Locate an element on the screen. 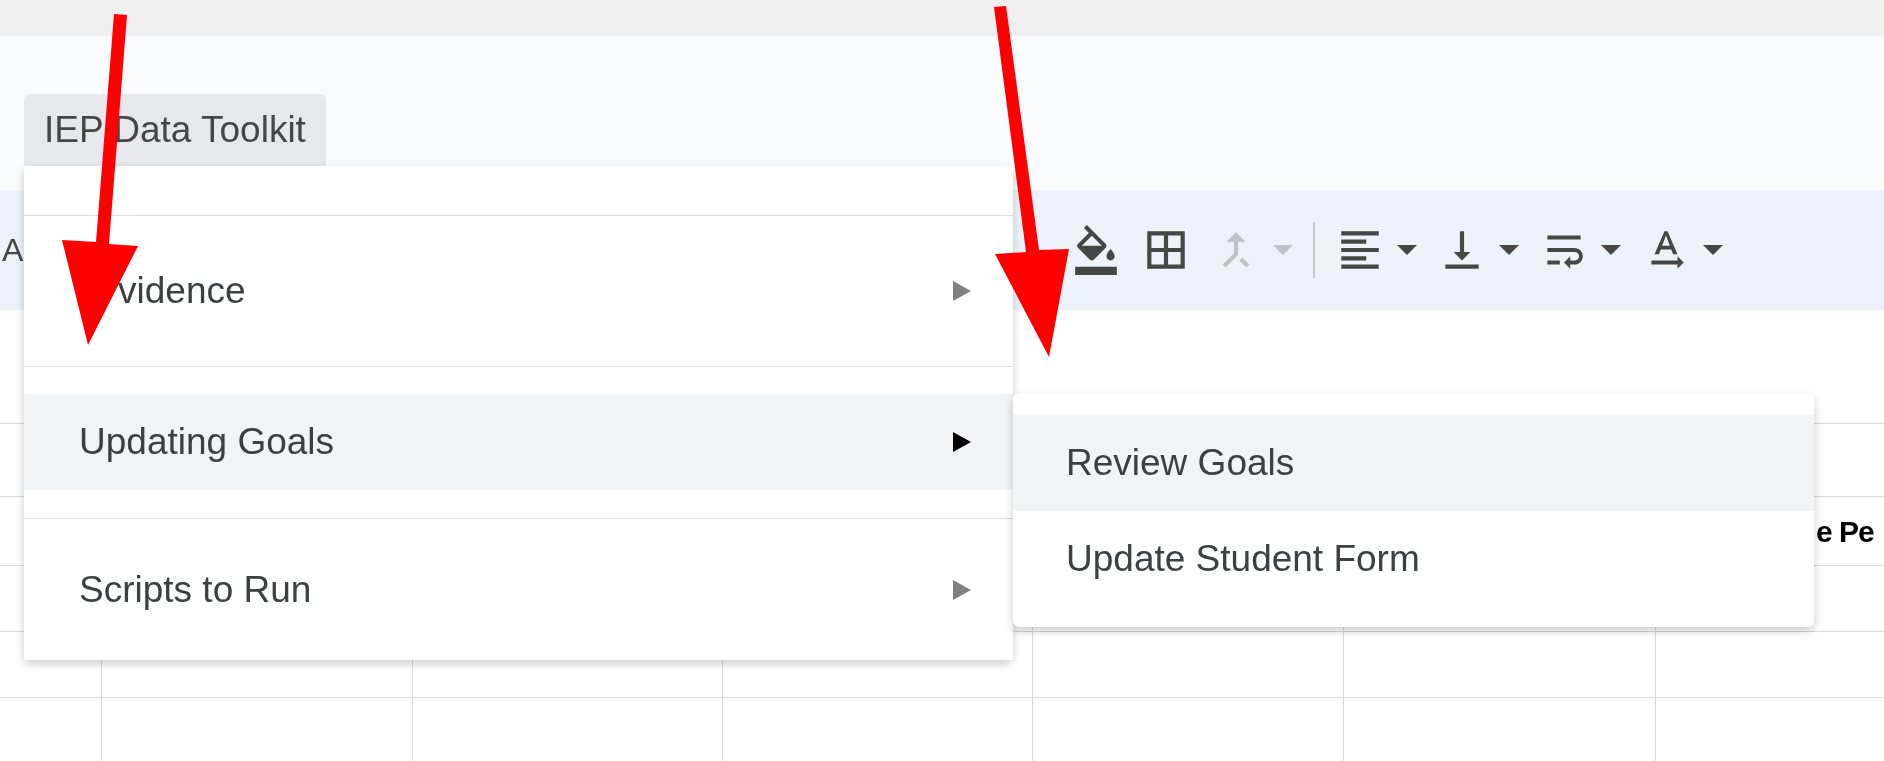  menu-item: Updating Goals is located at coordinates (518, 442).